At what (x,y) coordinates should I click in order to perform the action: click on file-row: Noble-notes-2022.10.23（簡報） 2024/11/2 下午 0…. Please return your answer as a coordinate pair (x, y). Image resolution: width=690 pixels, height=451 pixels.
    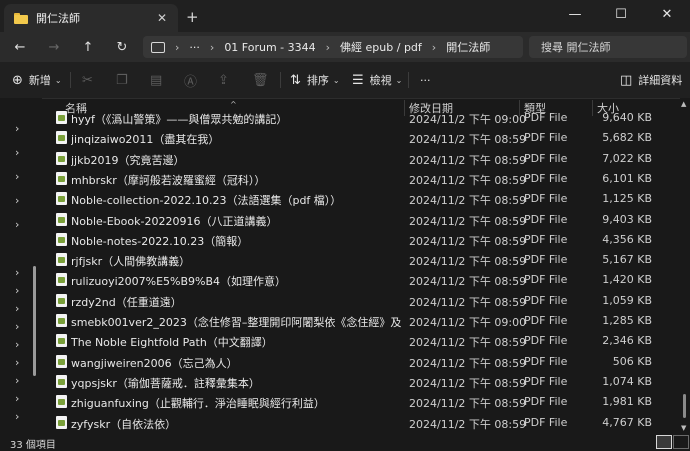
    Looking at the image, I should click on (362, 240).